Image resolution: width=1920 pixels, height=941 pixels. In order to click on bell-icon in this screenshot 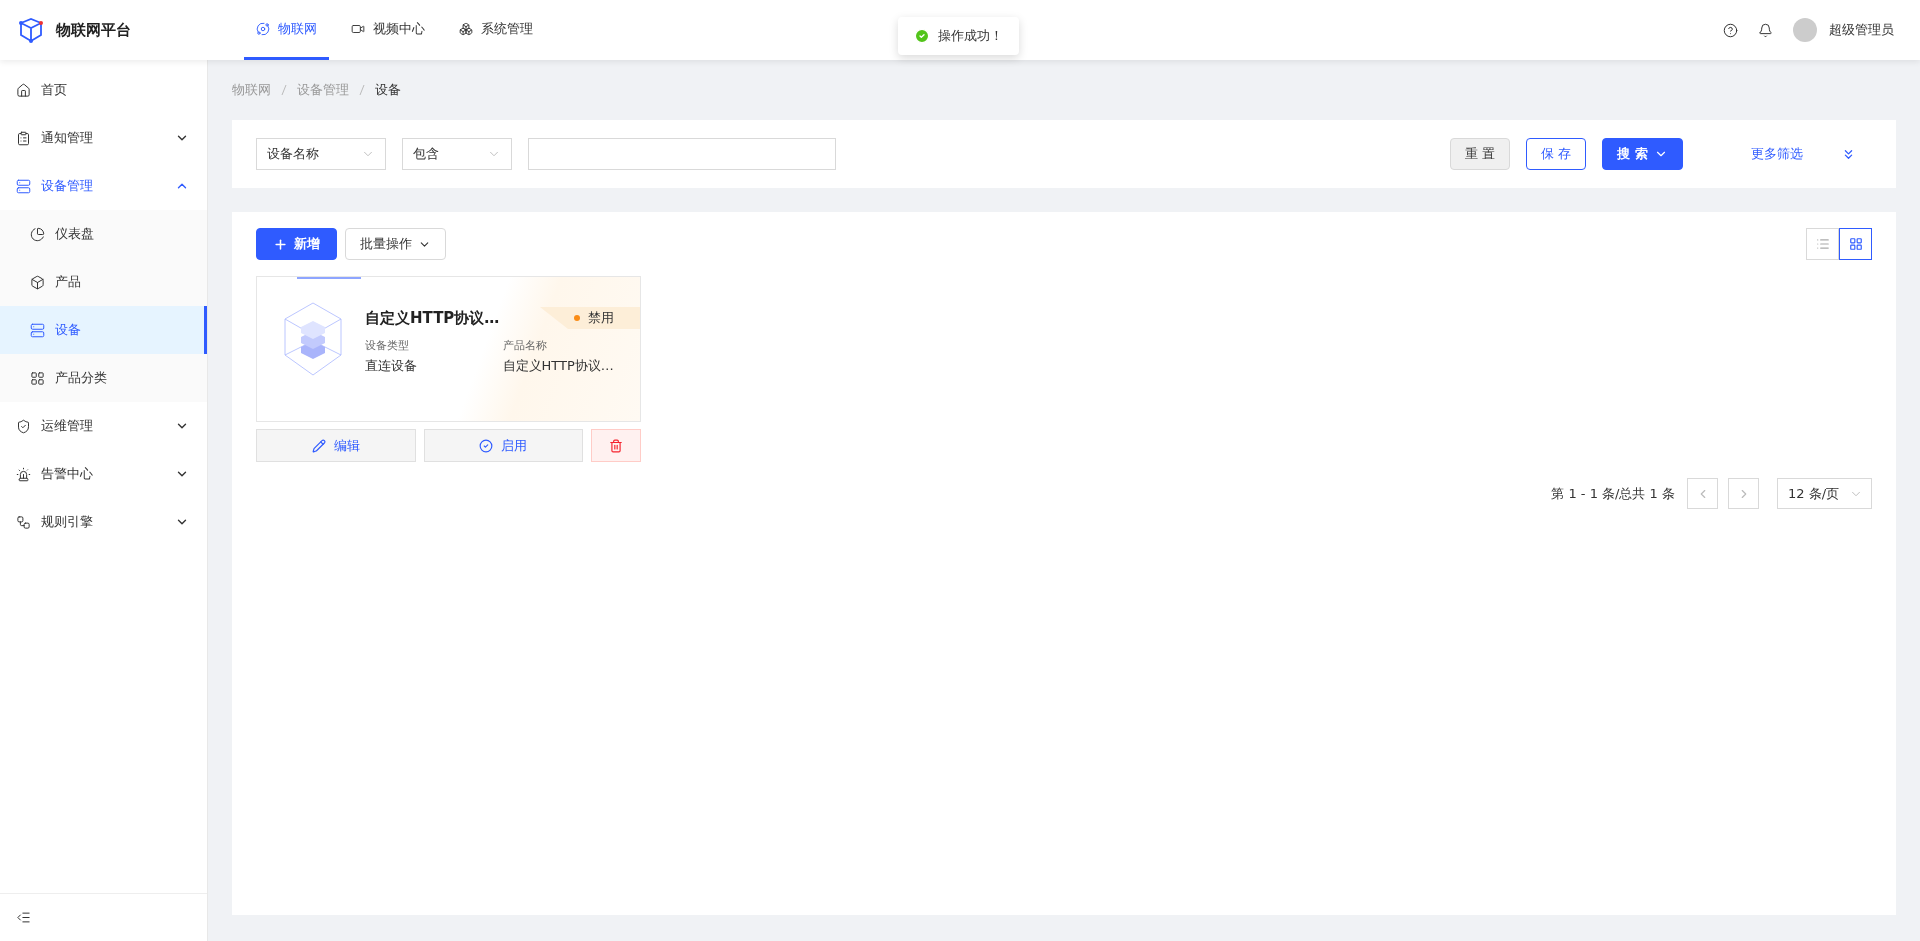, I will do `click(1765, 30)`.